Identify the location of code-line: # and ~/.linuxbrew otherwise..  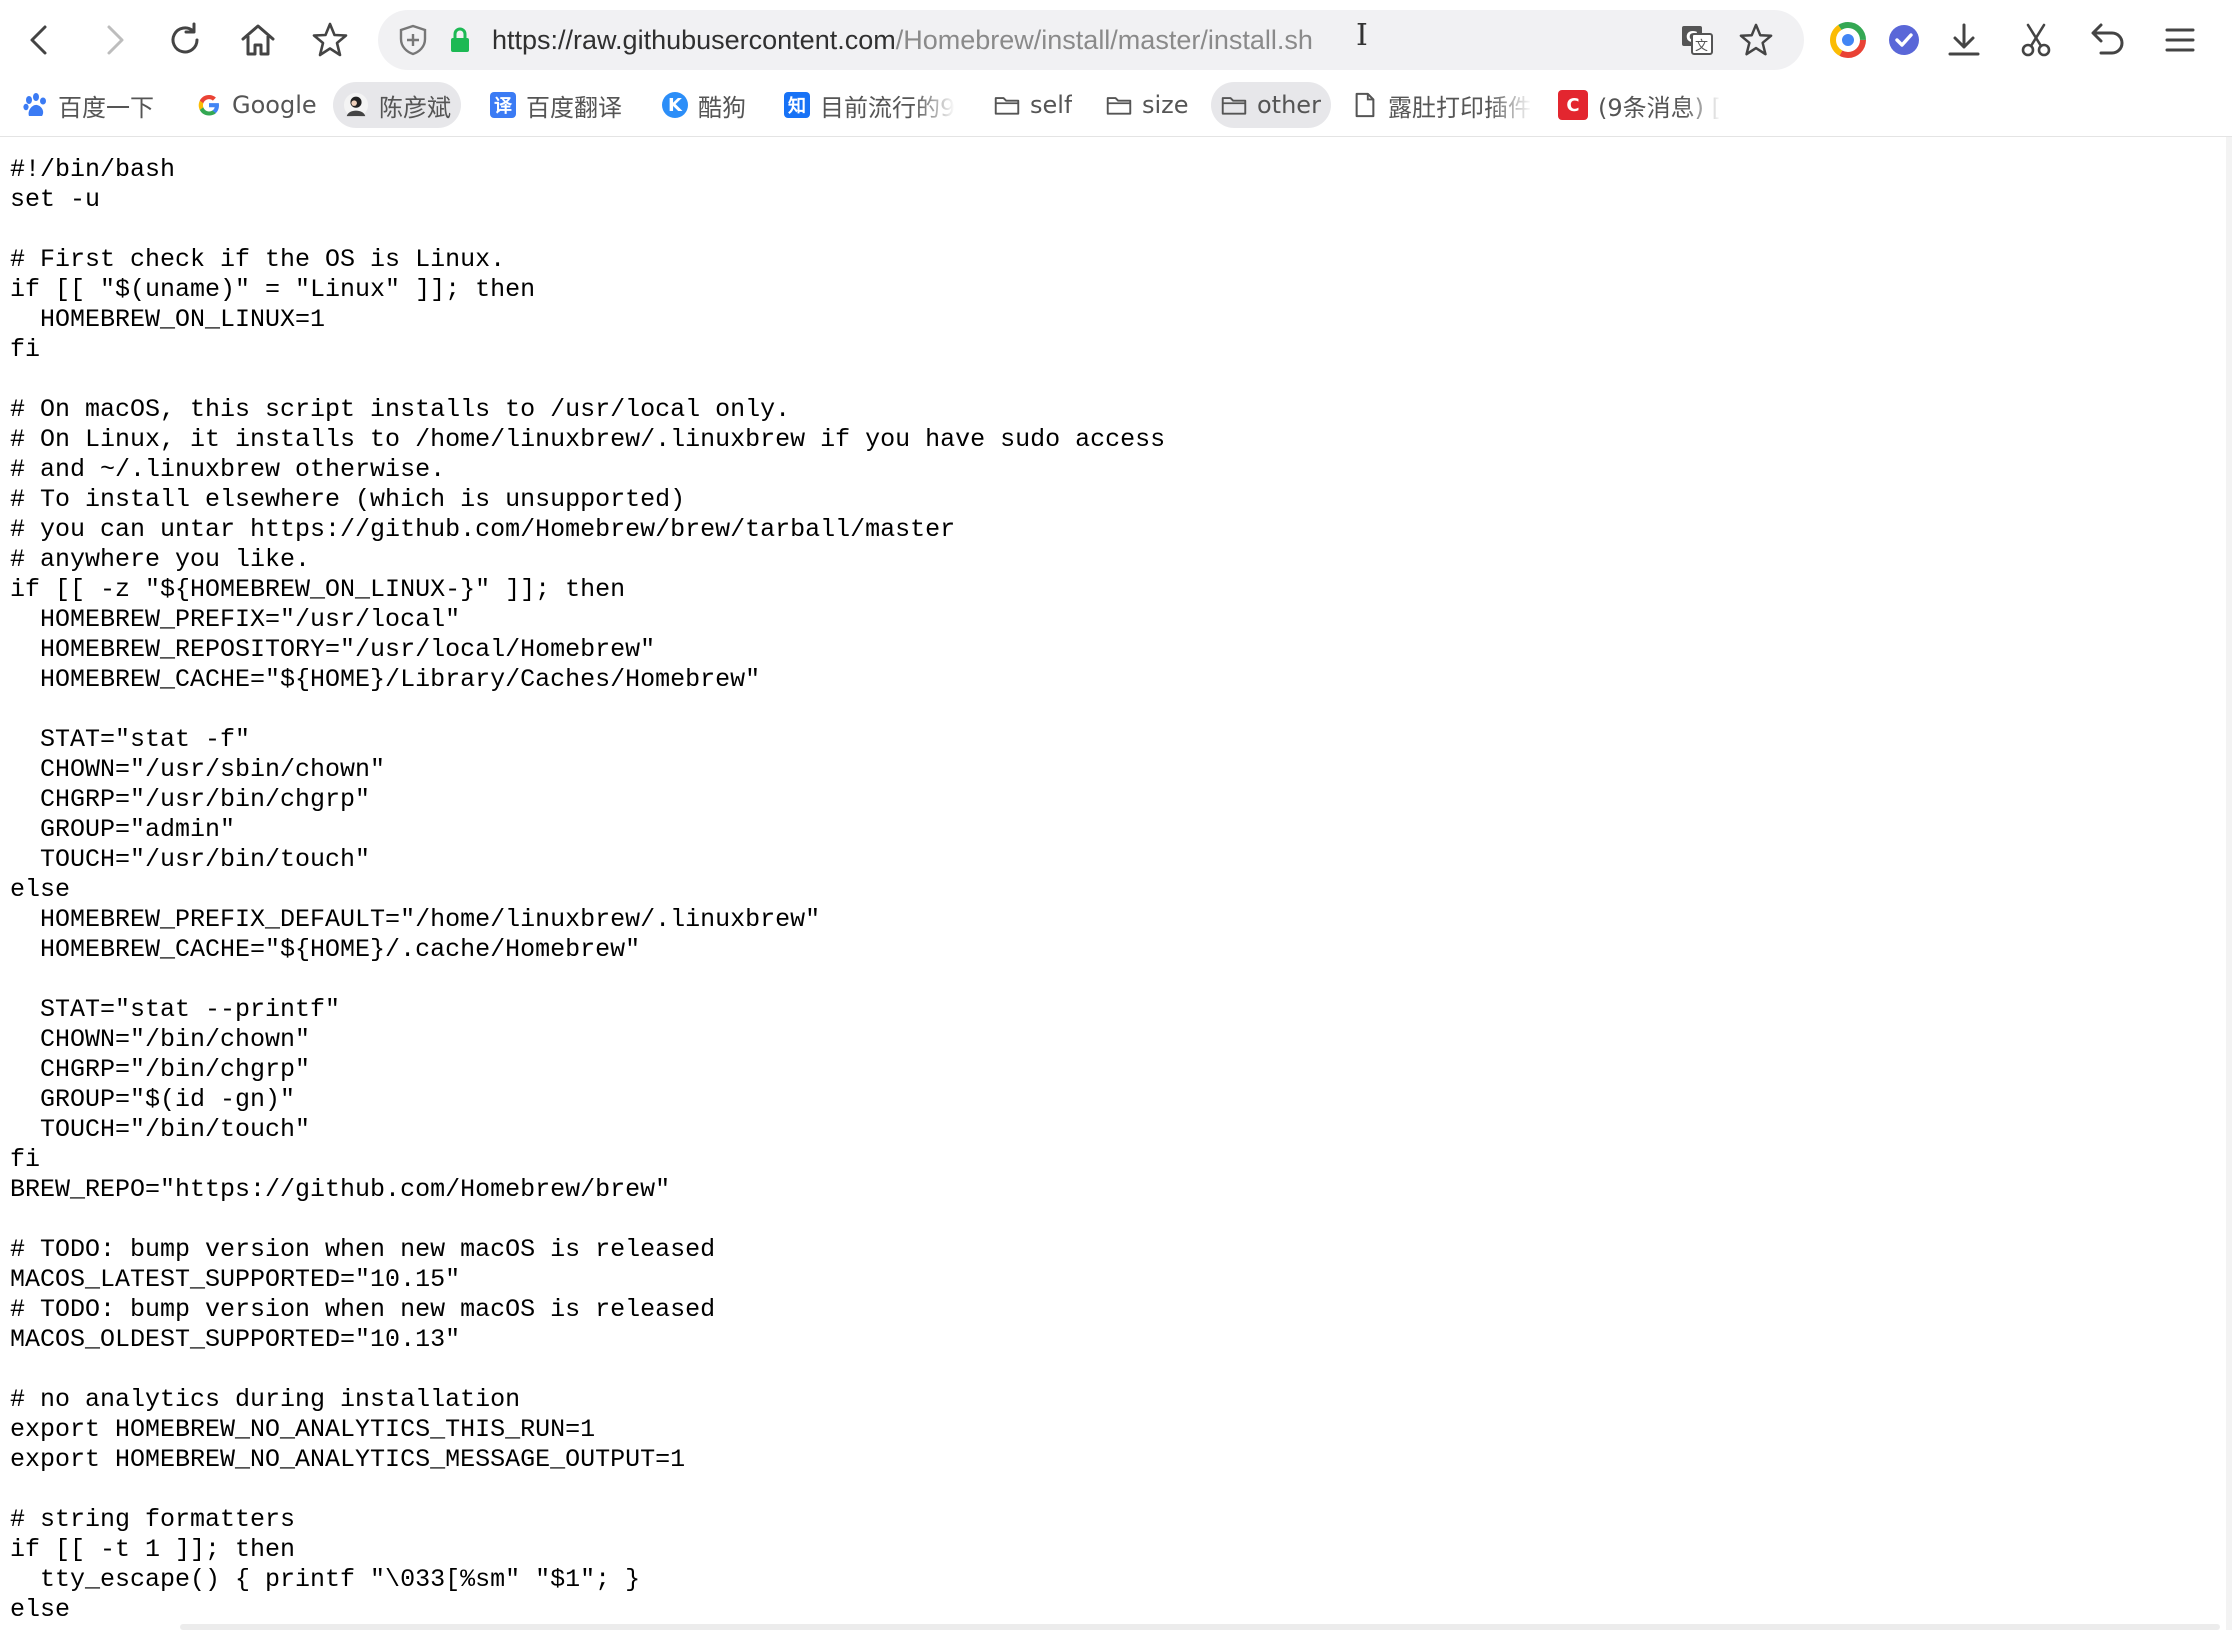
(228, 469).